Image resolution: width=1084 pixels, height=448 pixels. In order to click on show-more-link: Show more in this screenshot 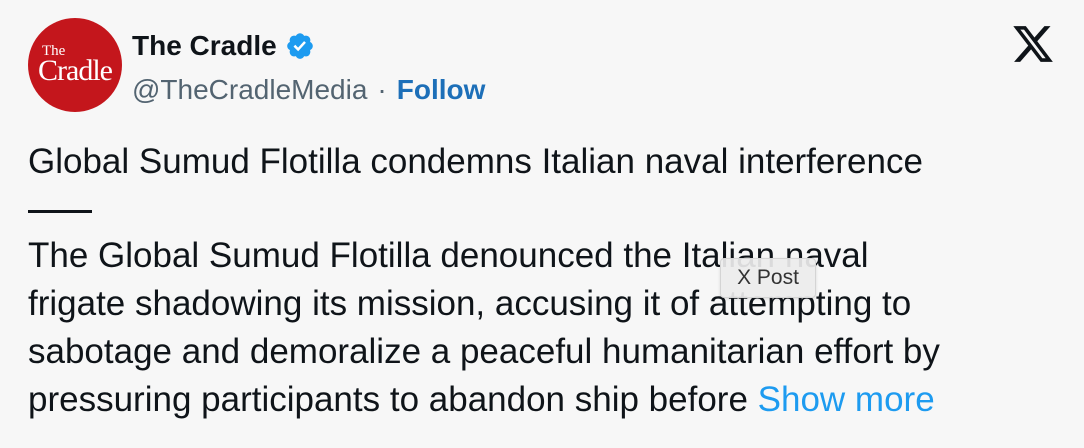, I will do `click(846, 399)`.